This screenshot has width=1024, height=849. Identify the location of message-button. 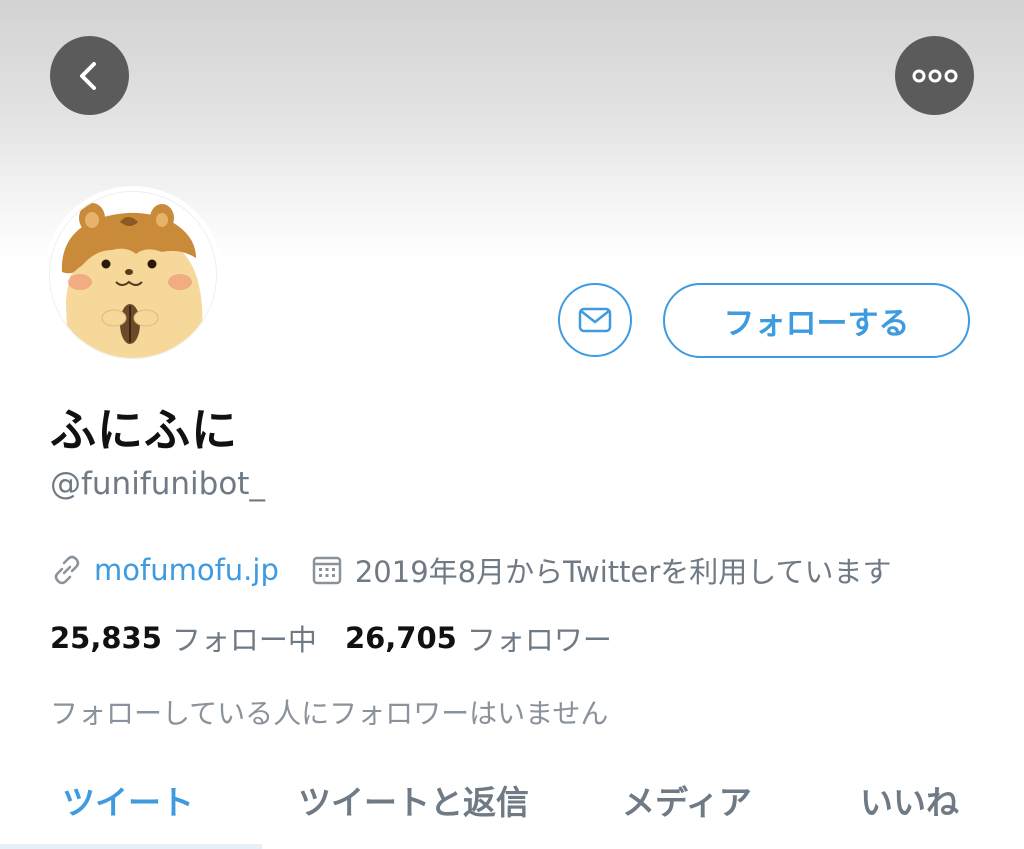
(595, 320).